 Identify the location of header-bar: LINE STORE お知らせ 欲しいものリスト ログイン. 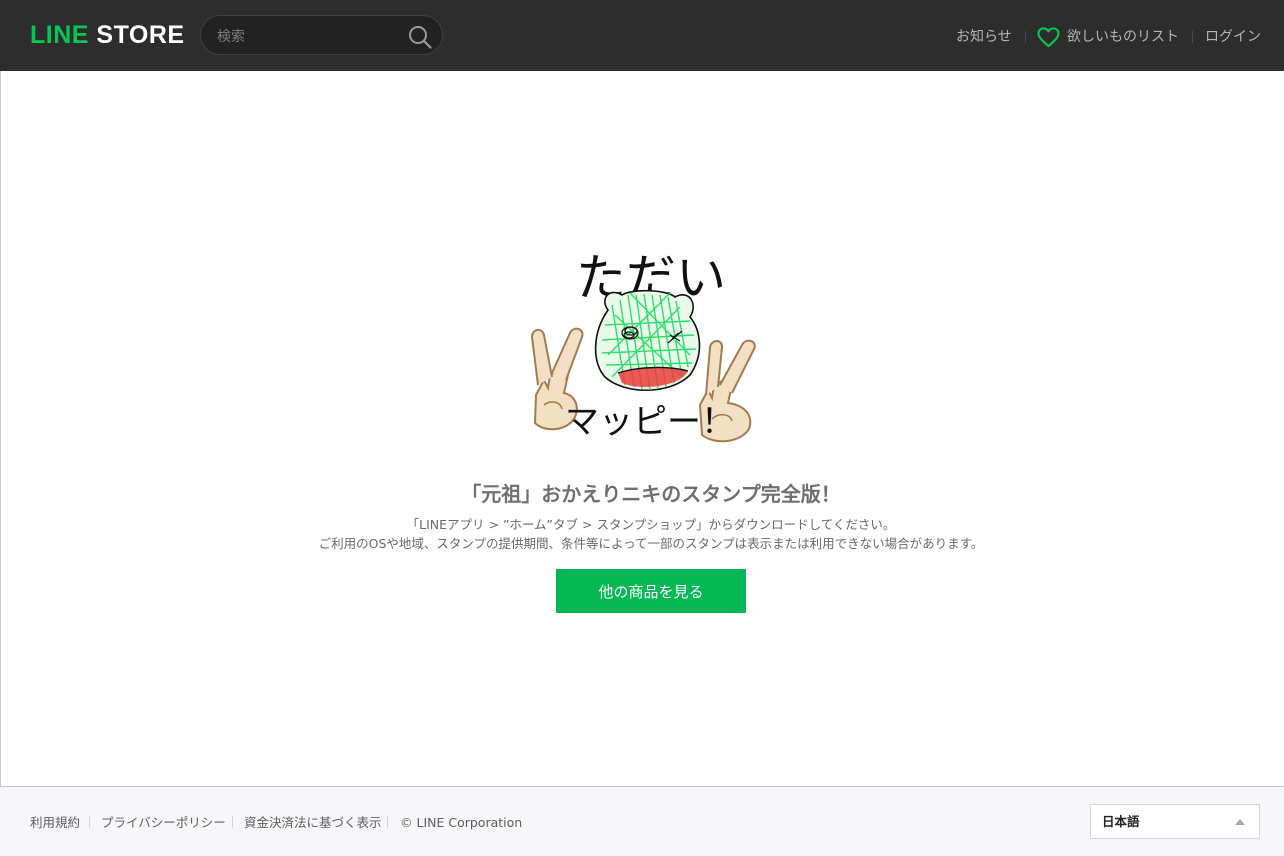
(642, 35).